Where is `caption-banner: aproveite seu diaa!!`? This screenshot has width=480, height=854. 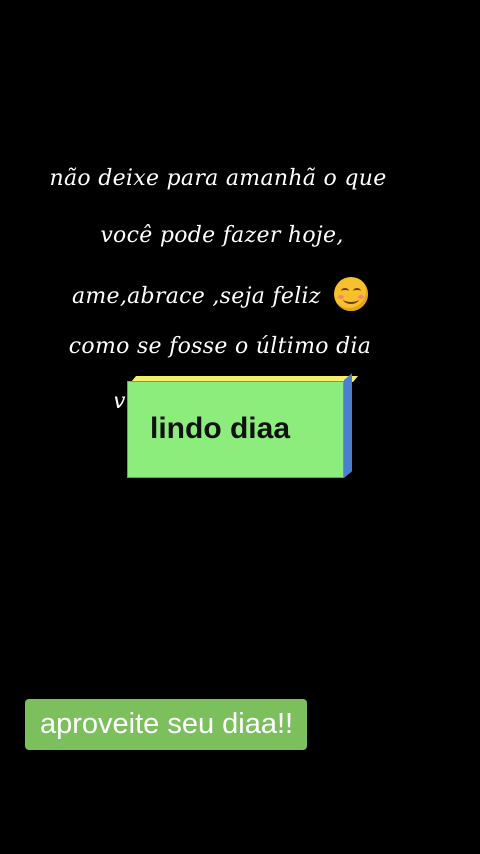
caption-banner: aproveite seu diaa!! is located at coordinates (166, 724).